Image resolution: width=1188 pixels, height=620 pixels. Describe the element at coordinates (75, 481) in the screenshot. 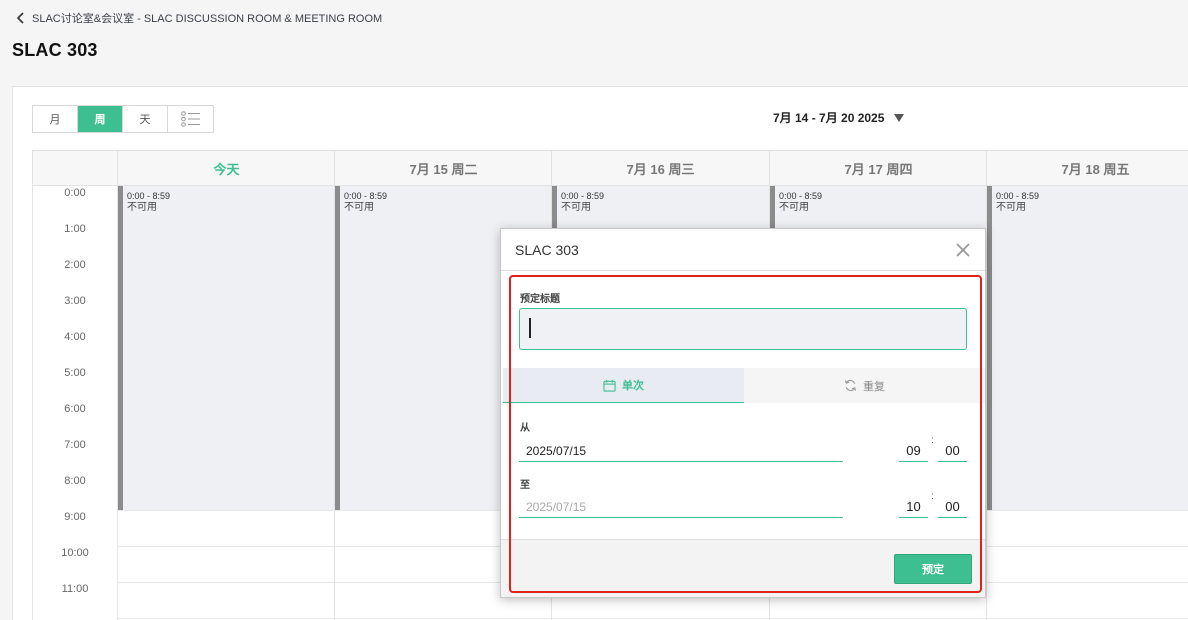

I see `time-label: 8:00` at that location.